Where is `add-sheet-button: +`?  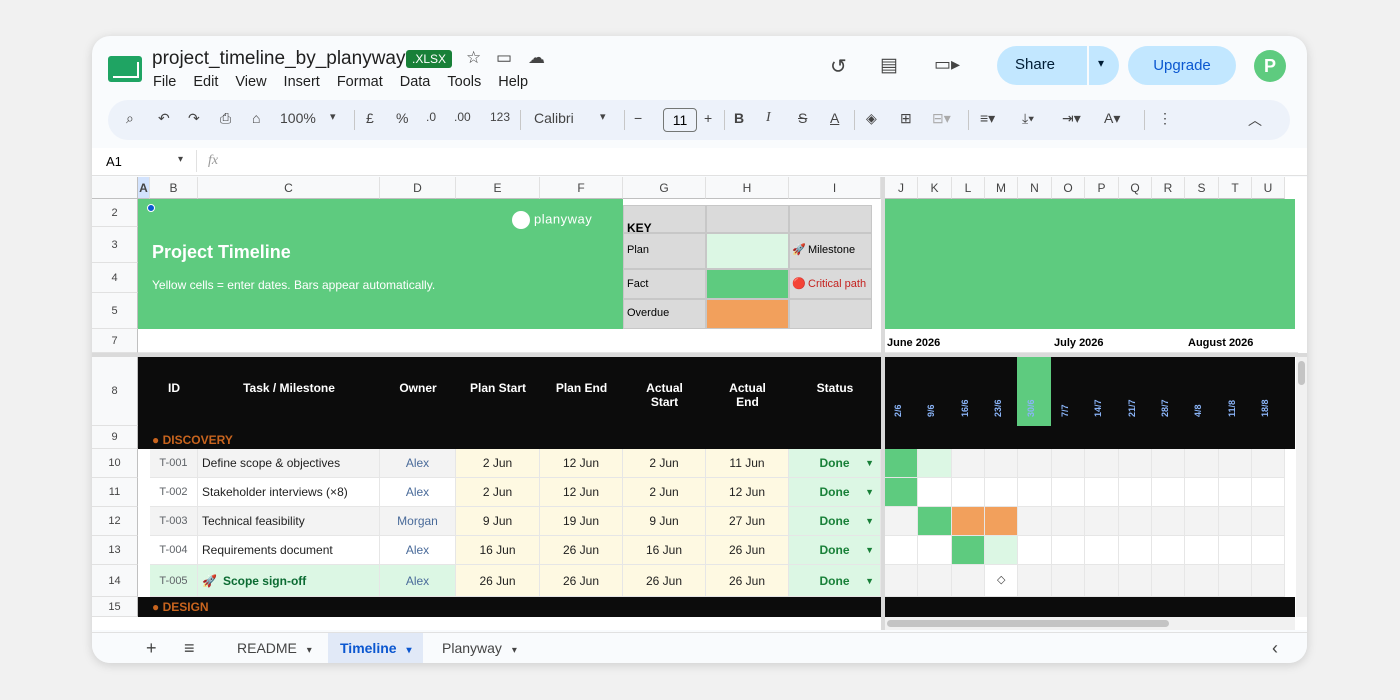
add-sheet-button: + is located at coordinates (151, 648).